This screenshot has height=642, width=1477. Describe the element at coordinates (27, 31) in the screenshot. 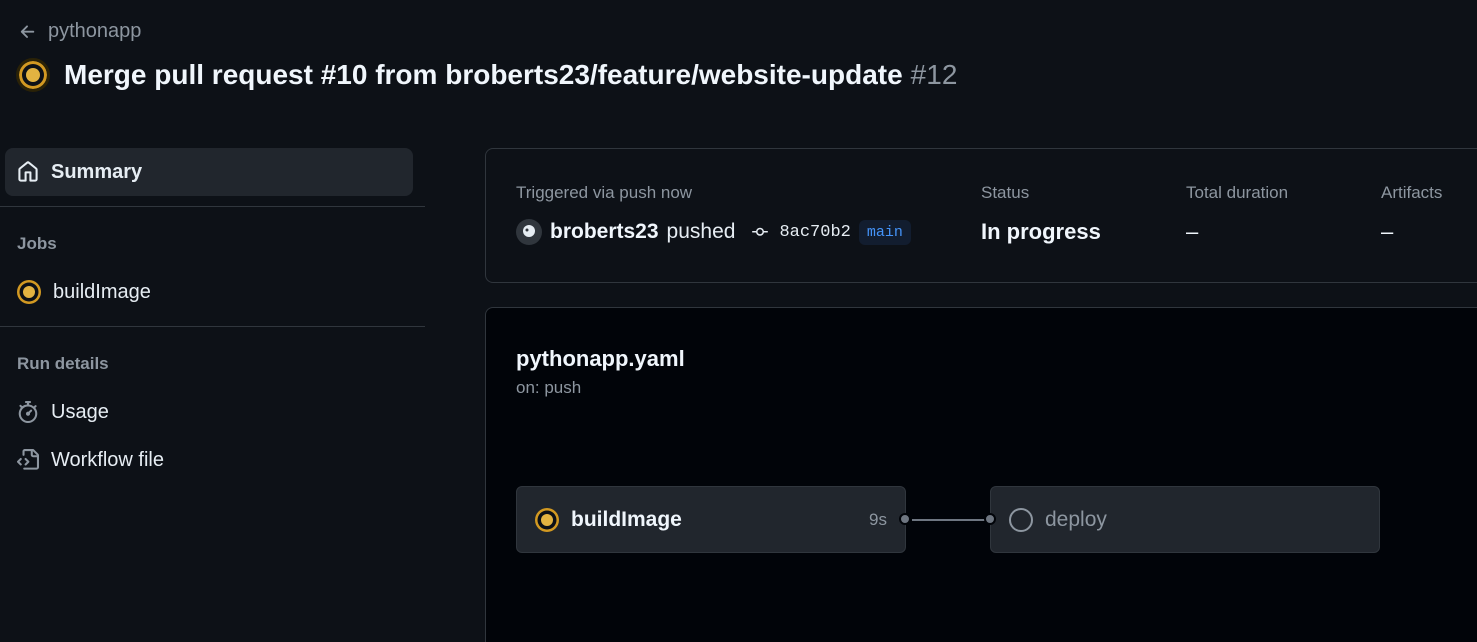

I see `arrow-left-icon` at that location.